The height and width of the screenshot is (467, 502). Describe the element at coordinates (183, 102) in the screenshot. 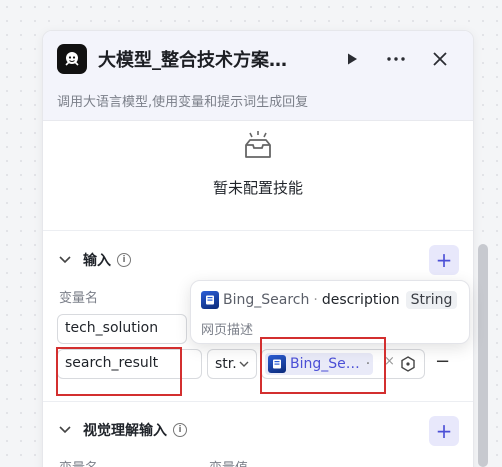

I see `node-description: 调用大语言模型,使用变量和提示词生成回复` at that location.